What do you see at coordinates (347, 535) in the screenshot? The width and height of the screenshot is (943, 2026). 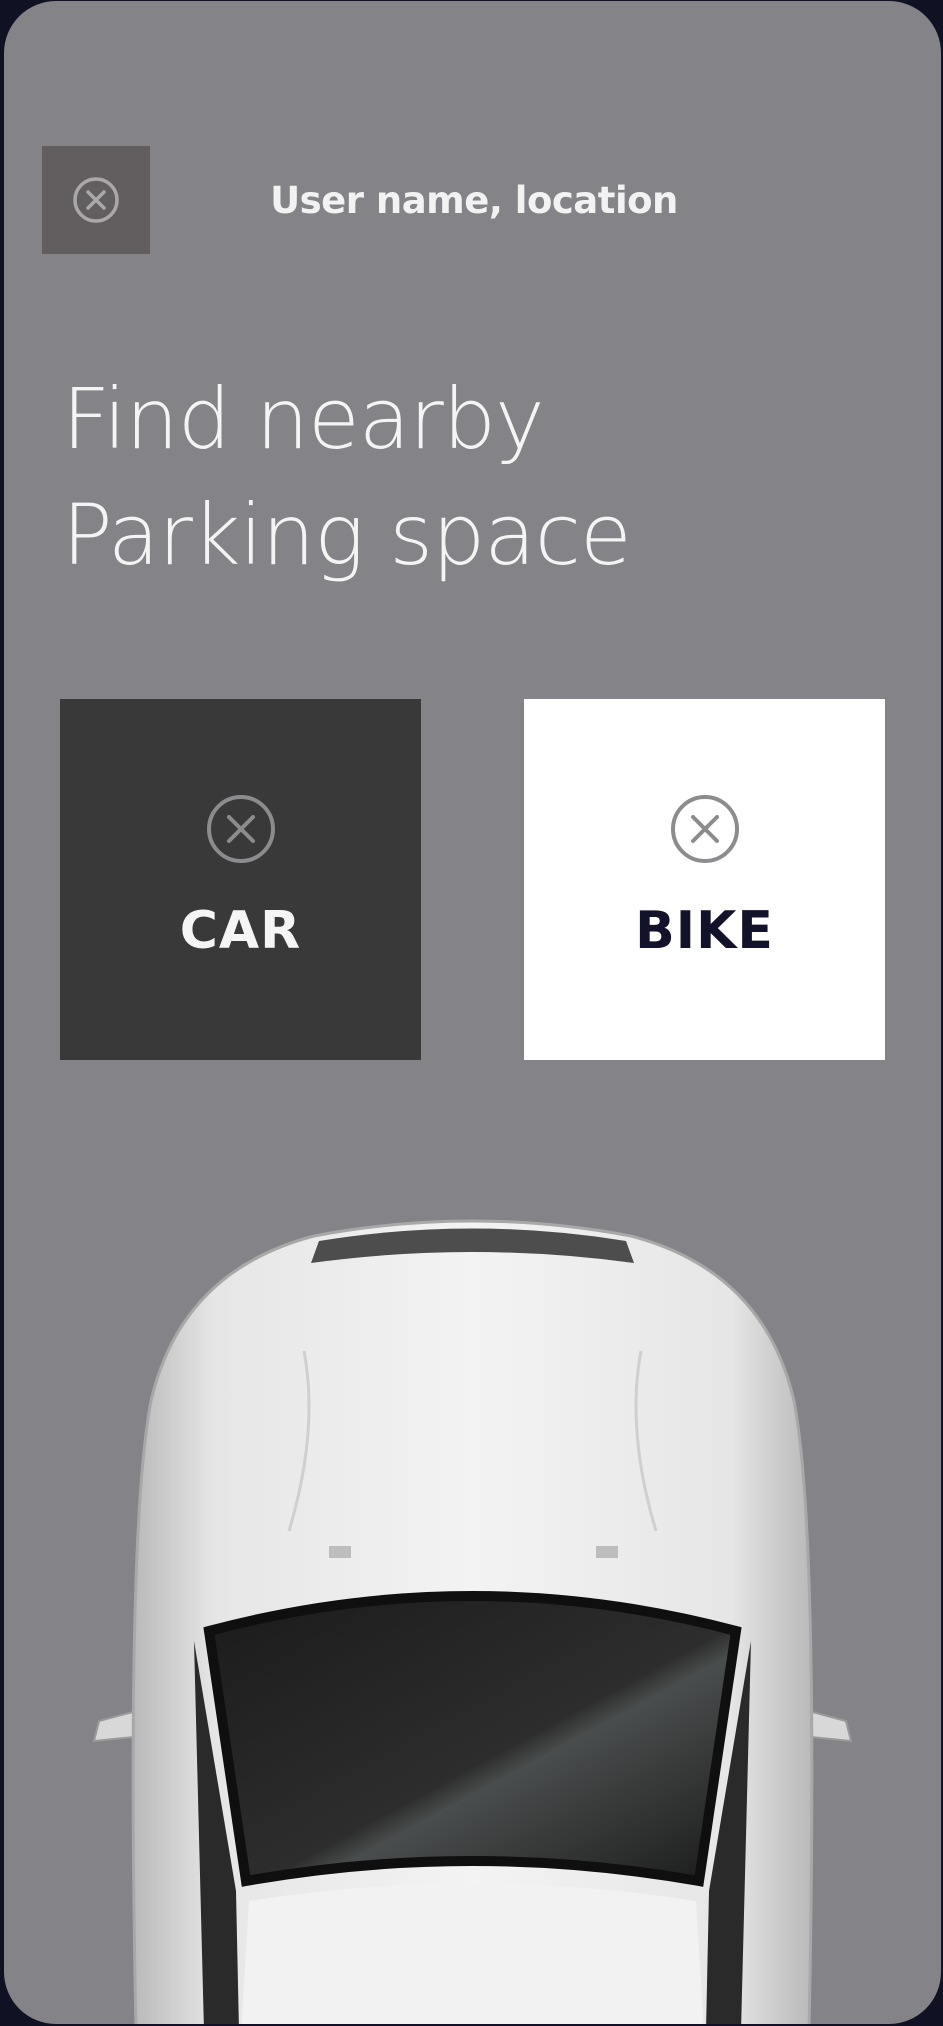 I see `headline-line-2: Parking space` at bounding box center [347, 535].